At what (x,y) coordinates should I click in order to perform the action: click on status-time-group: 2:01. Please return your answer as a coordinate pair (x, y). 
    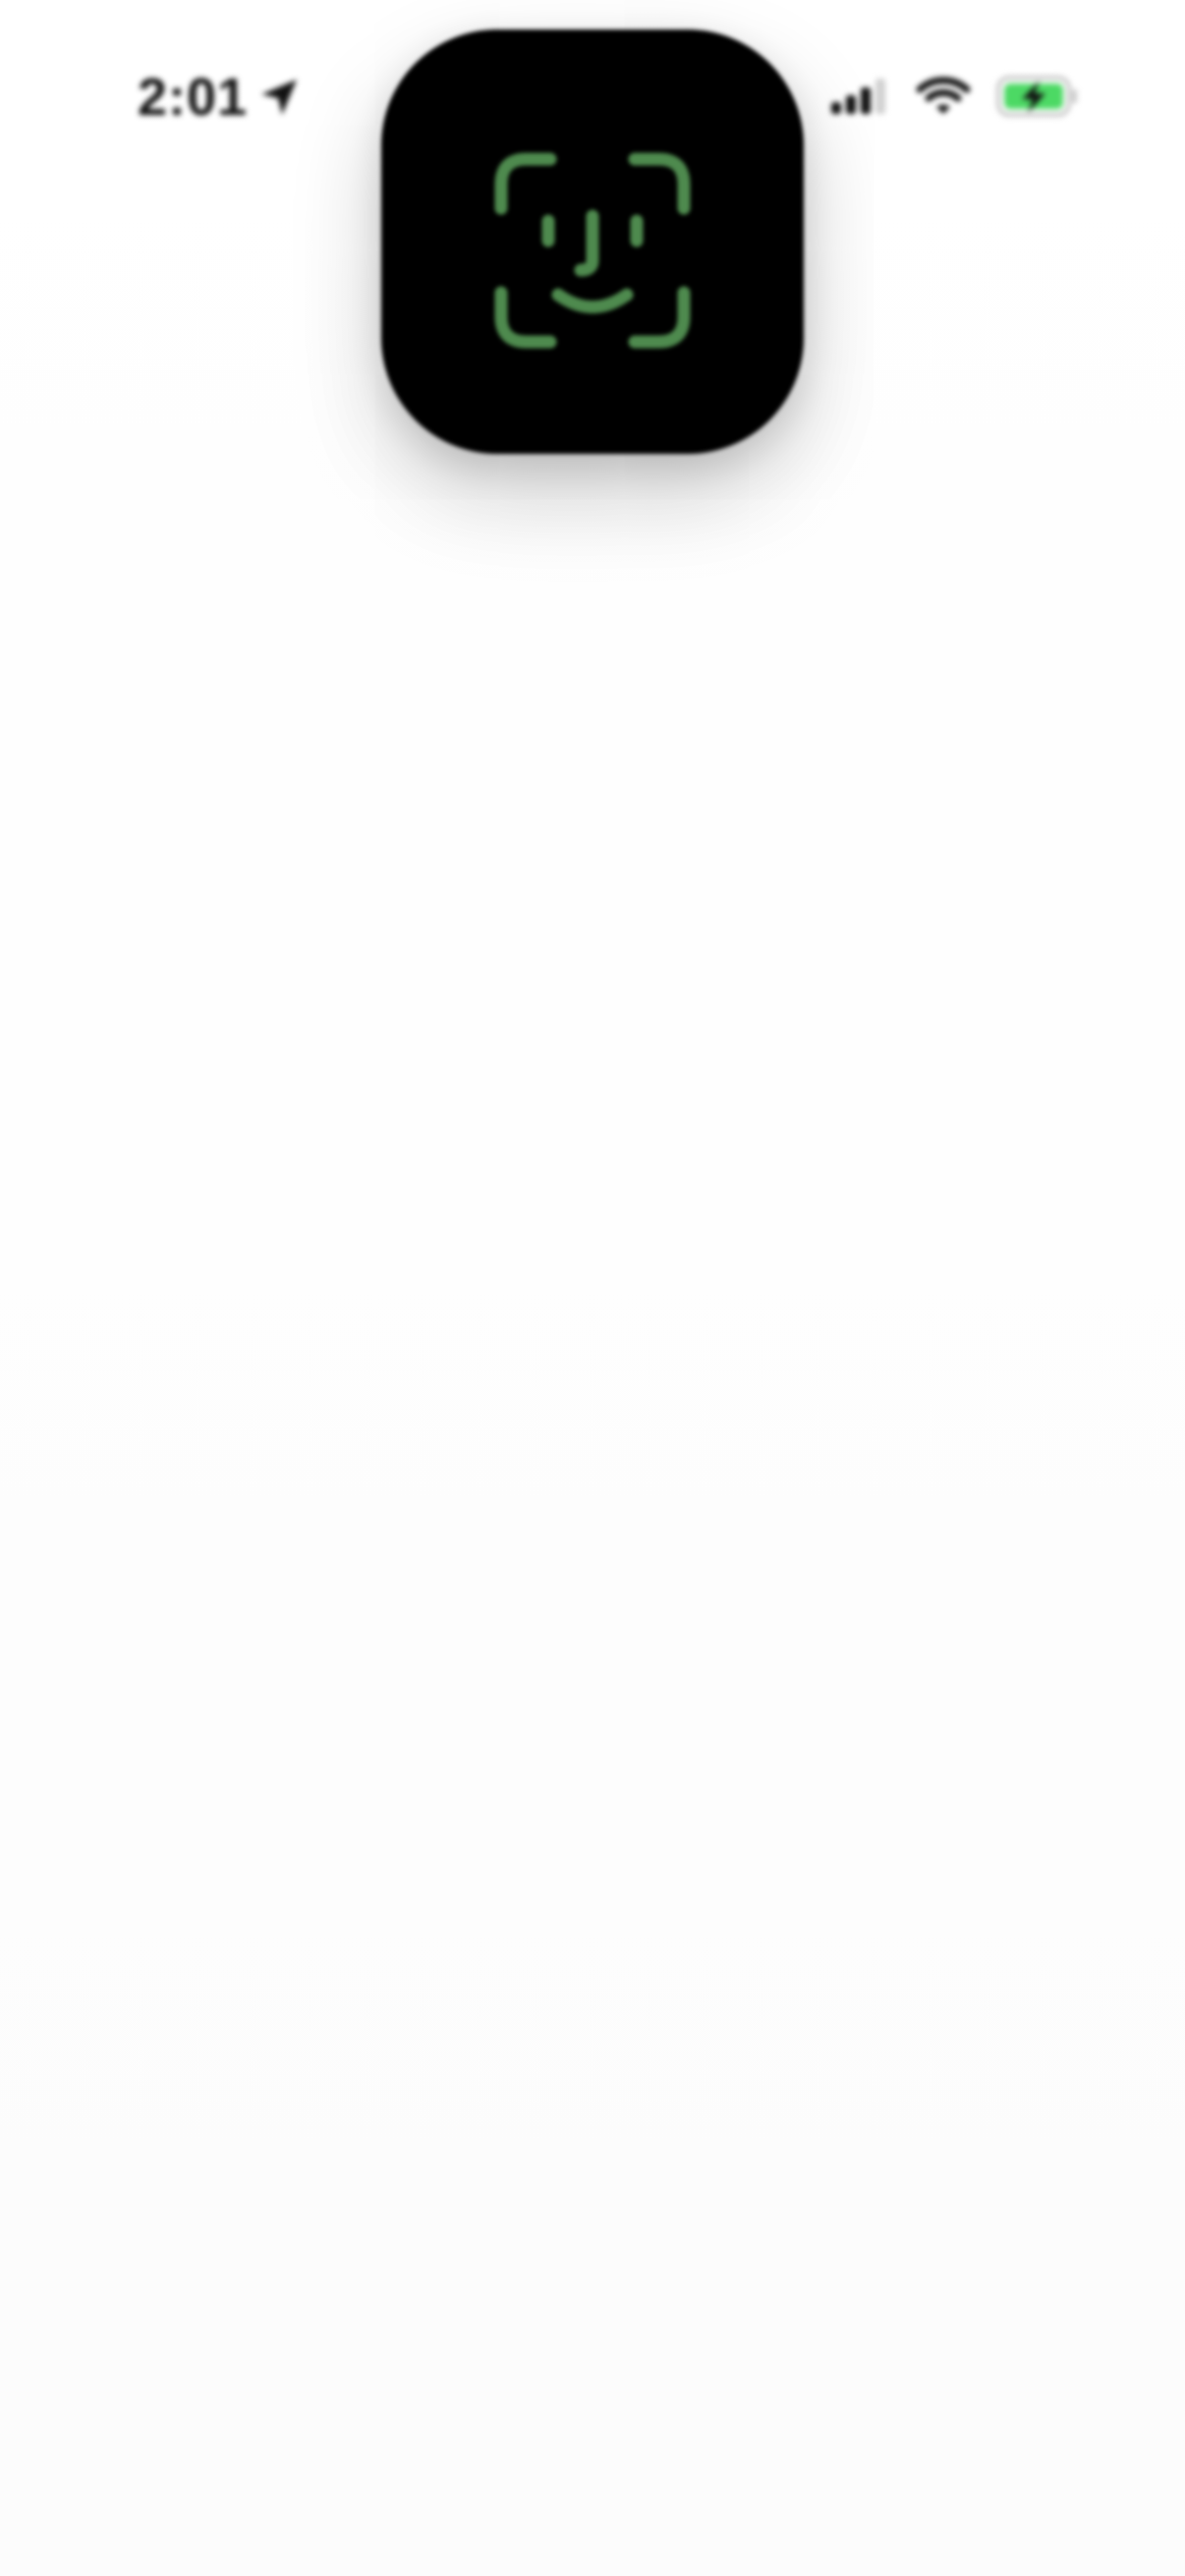
    Looking at the image, I should click on (220, 97).